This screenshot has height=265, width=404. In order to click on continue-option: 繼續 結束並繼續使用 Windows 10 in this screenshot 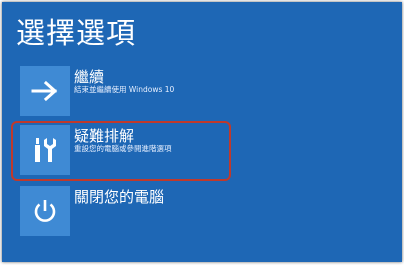, I will do `click(170, 91)`.